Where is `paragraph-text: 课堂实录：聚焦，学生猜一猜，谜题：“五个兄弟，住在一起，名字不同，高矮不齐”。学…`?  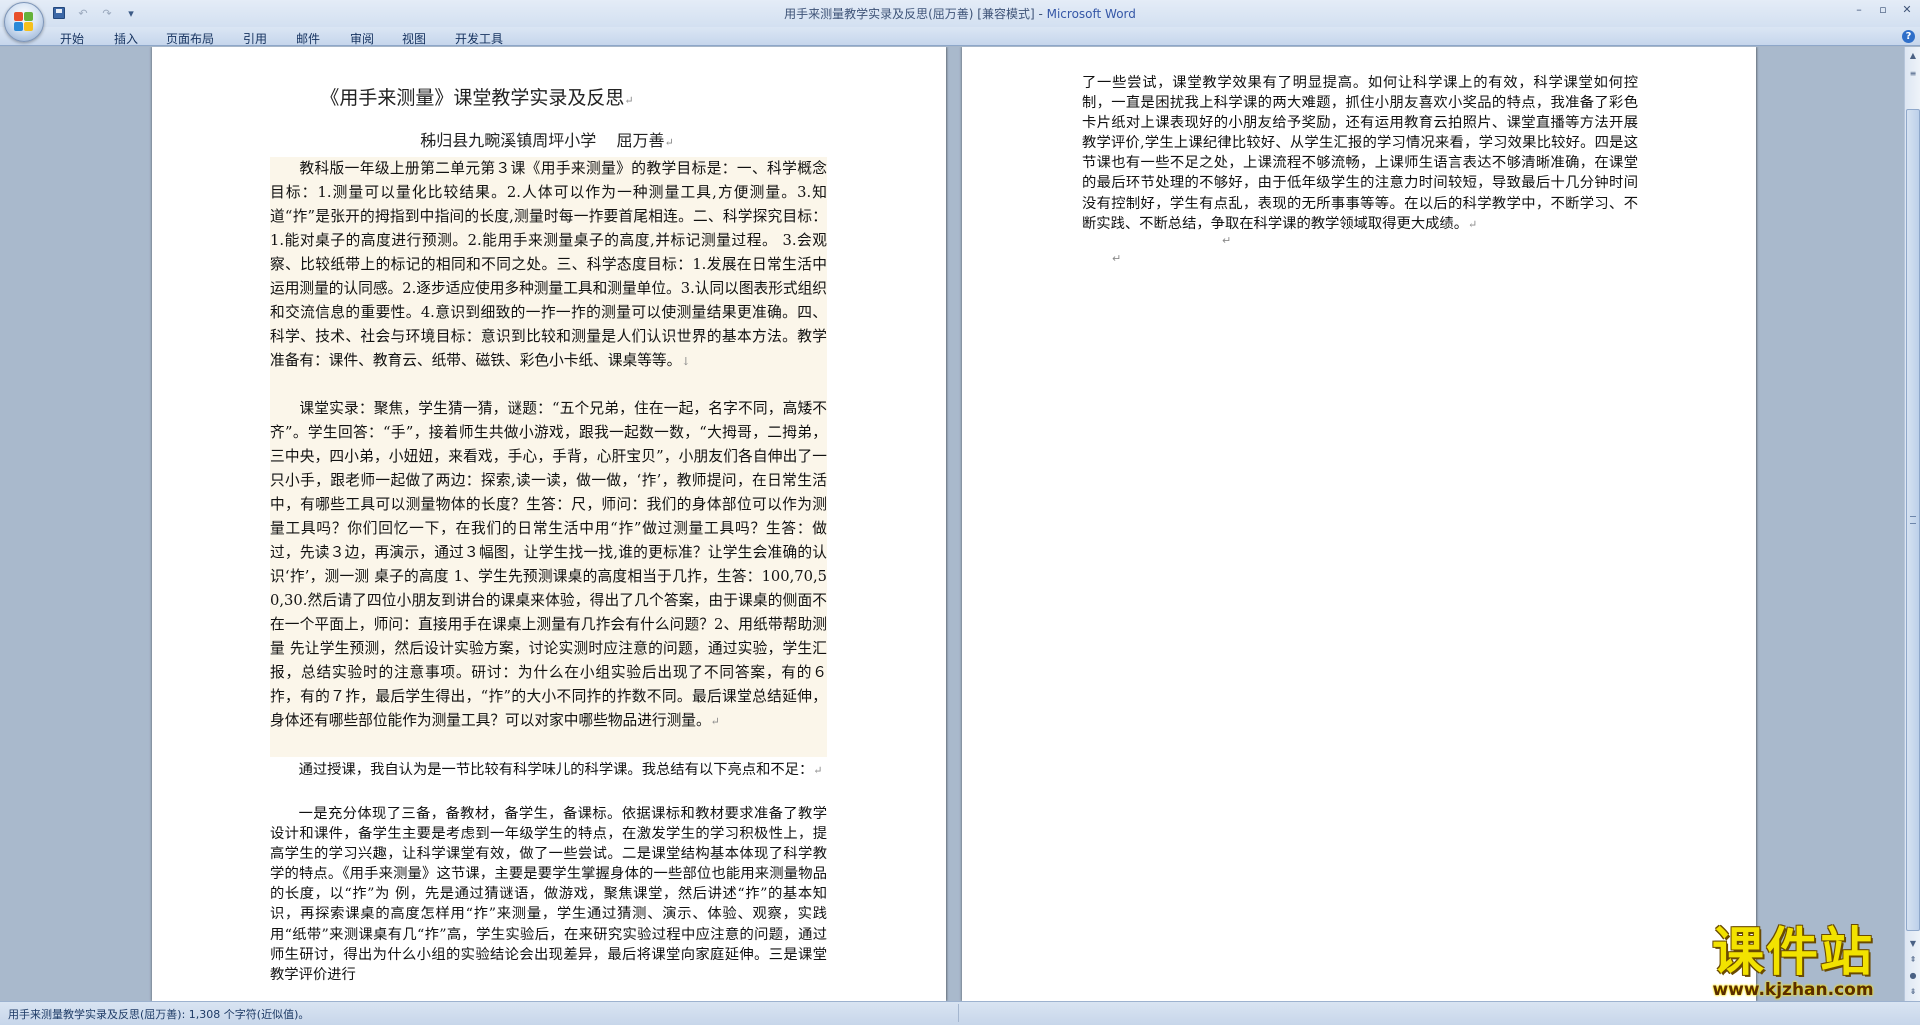 paragraph-text: 课堂实录：聚焦，学生猜一猜，谜题：“五个兄弟，住在一起，名字不同，高矮不齐”。学… is located at coordinates (548, 564).